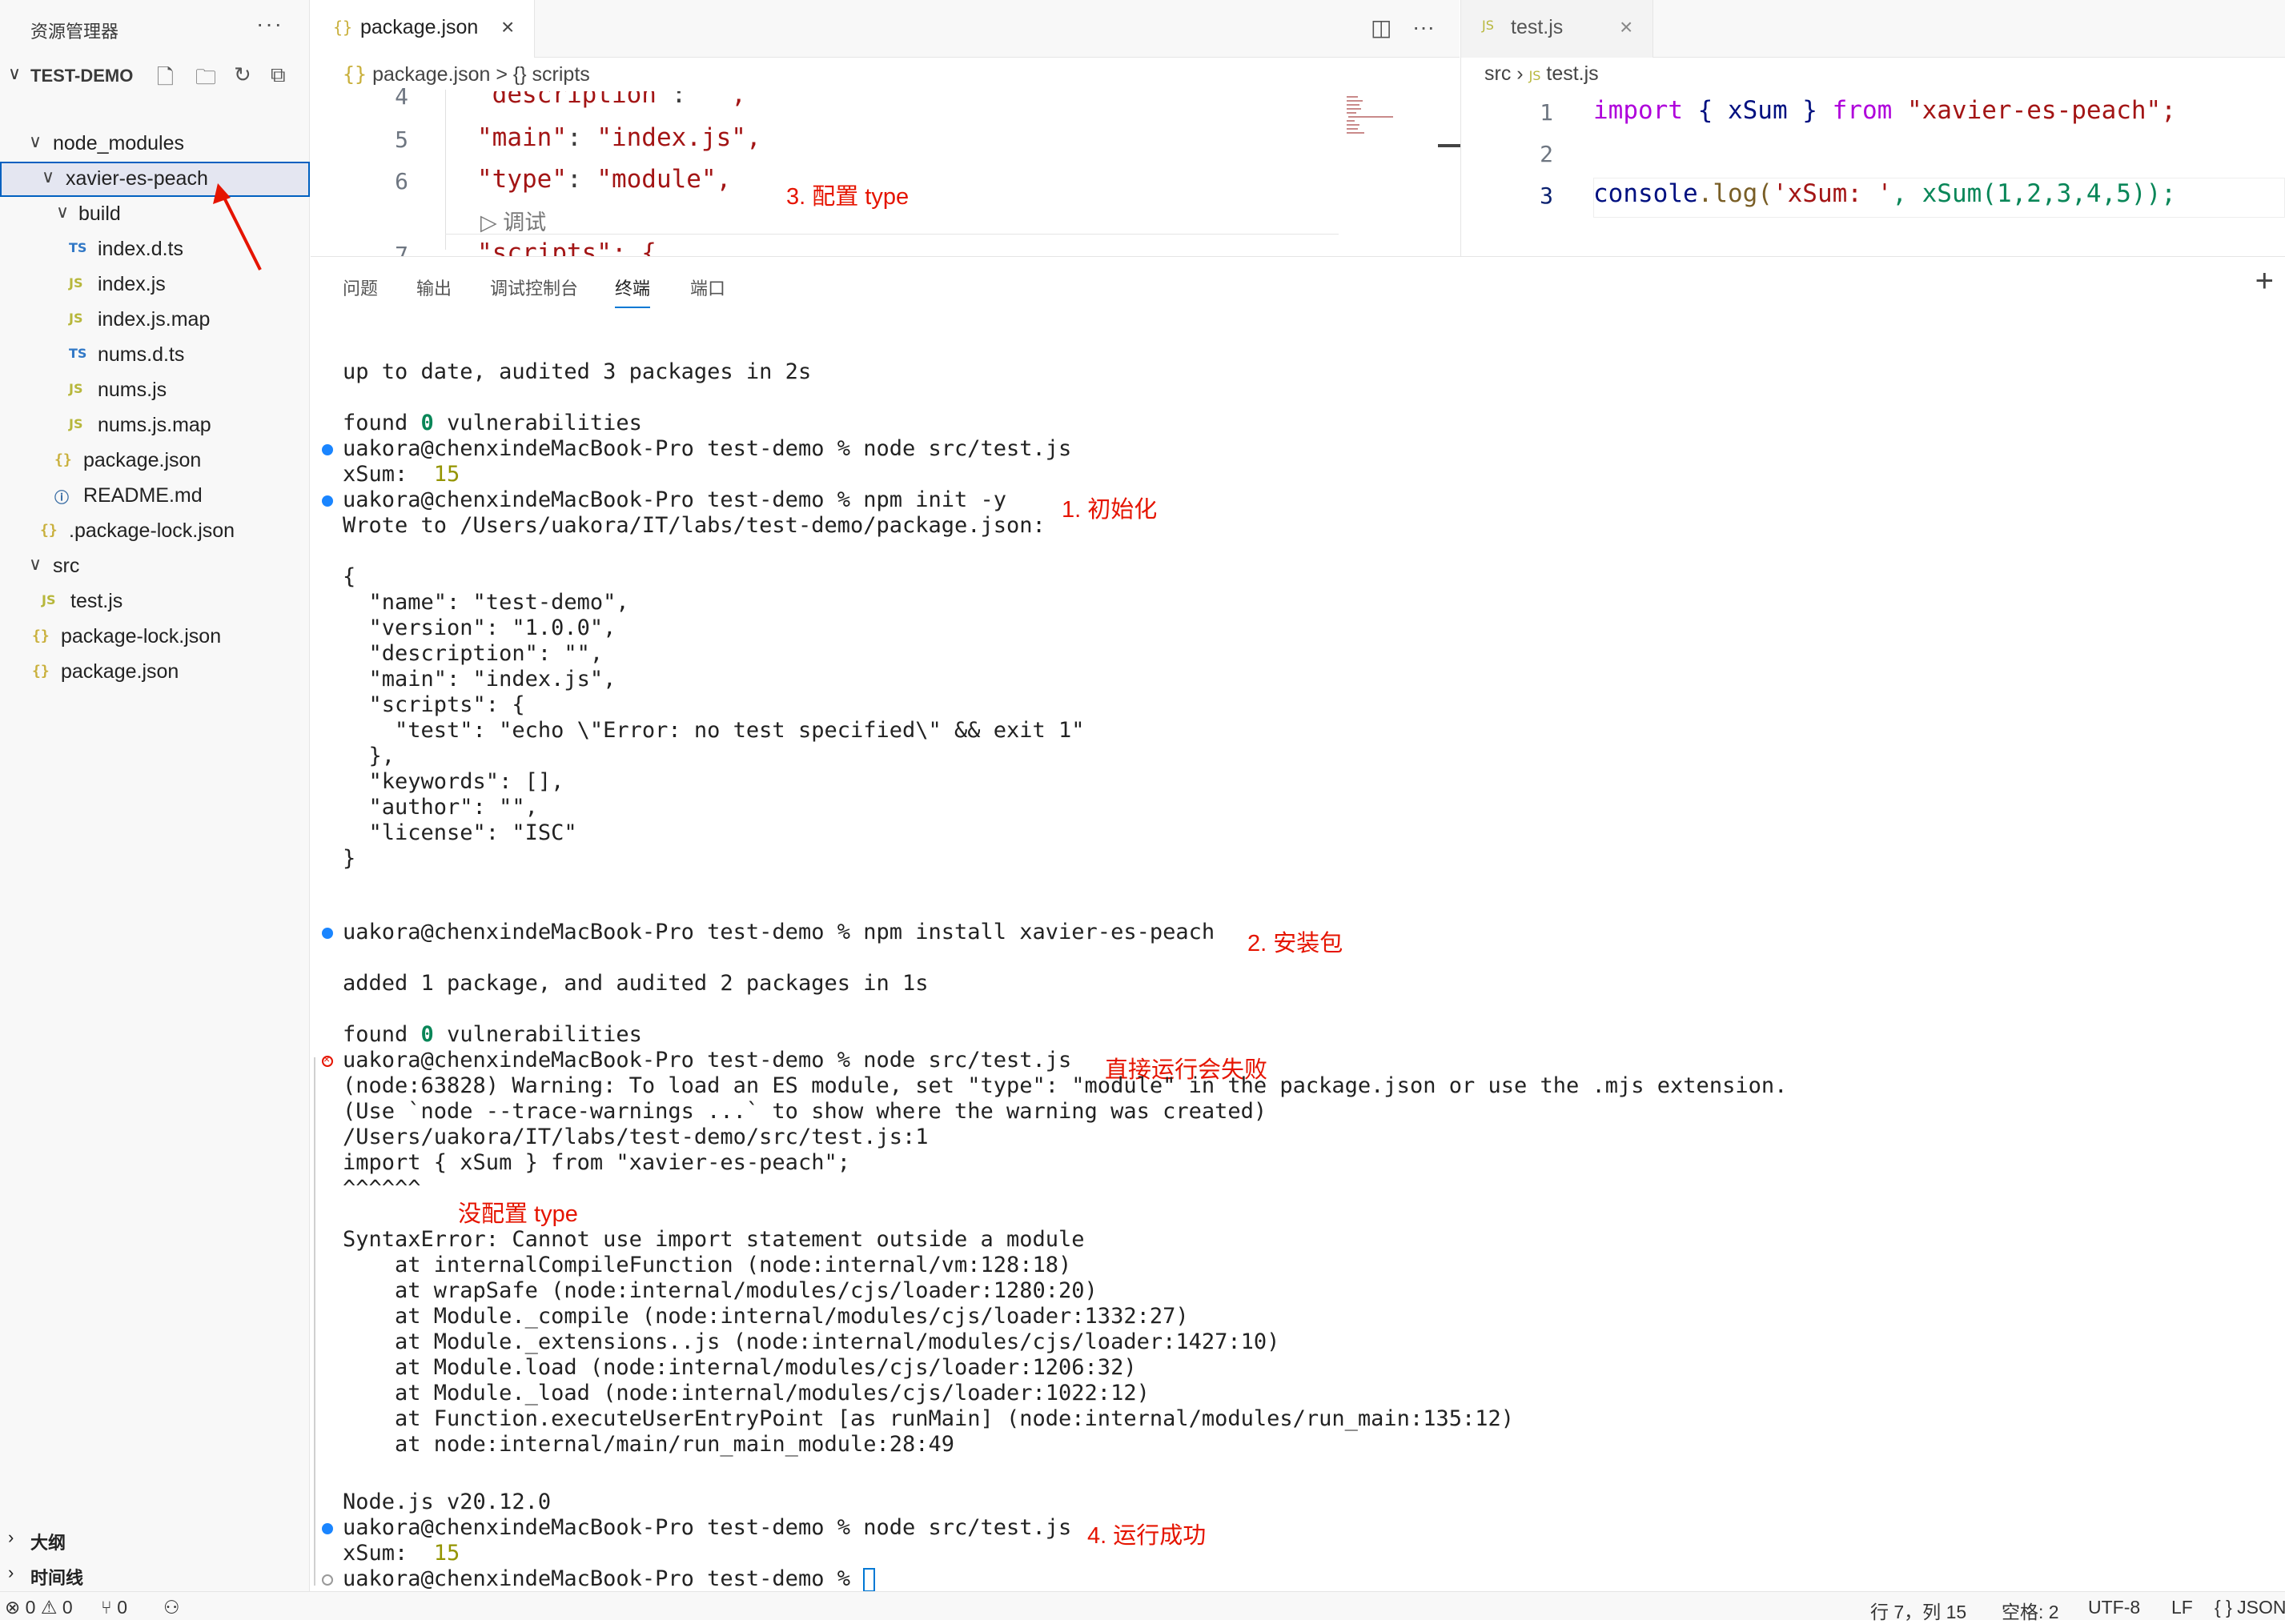 The height and width of the screenshot is (1624, 2285). I want to click on tree-item: {} package-lock.json, so click(155, 637).